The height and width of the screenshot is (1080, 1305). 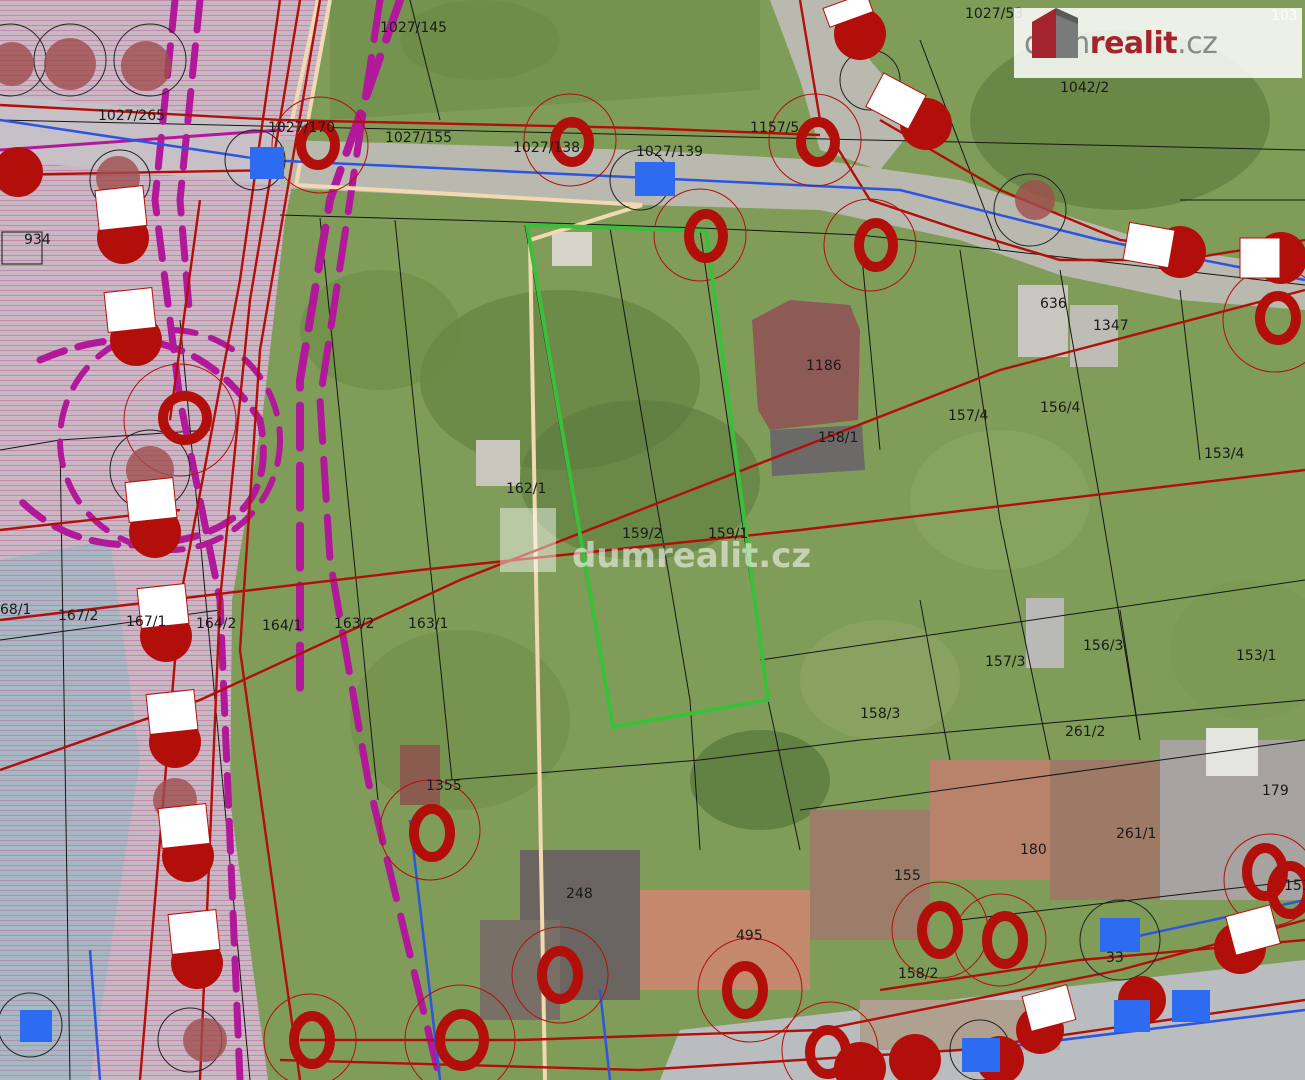 What do you see at coordinates (282, 626) in the screenshot?
I see `parcel-label: 164/1` at bounding box center [282, 626].